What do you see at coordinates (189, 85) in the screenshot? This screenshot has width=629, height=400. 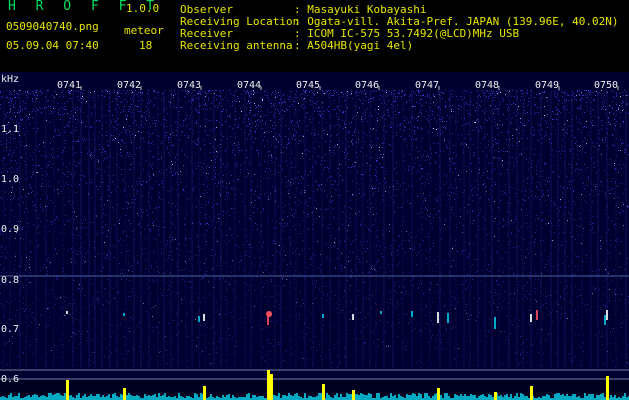 I see `time-label-0743: 0743` at bounding box center [189, 85].